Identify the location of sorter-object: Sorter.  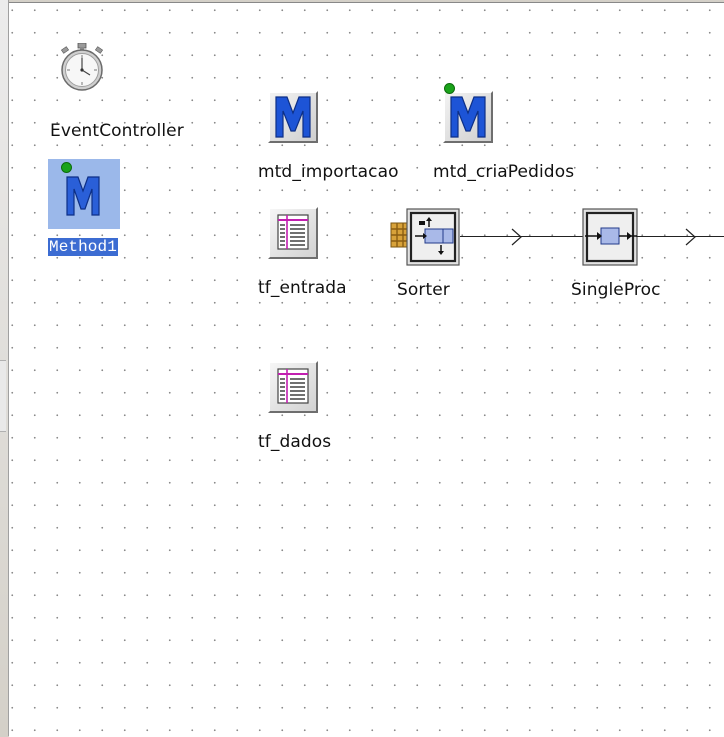
(429, 255).